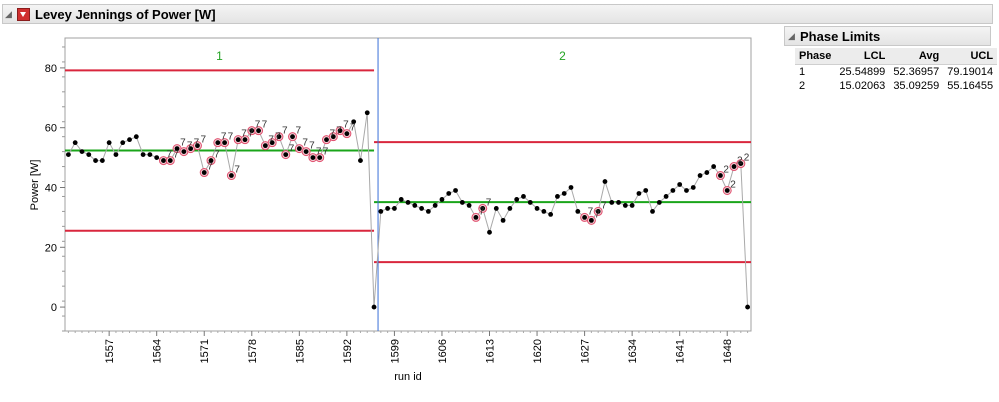  I want to click on y-tick-label: 60, so click(51, 129).